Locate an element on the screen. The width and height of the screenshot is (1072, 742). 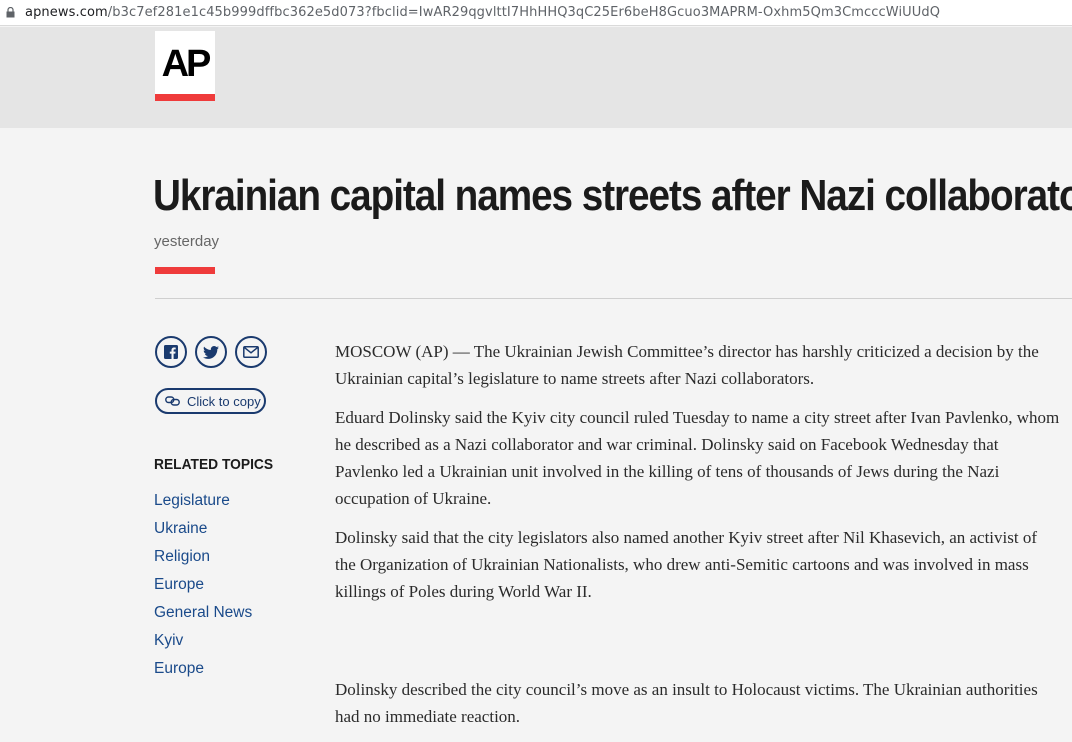
copy-link-label: Click to copy is located at coordinates (224, 401).